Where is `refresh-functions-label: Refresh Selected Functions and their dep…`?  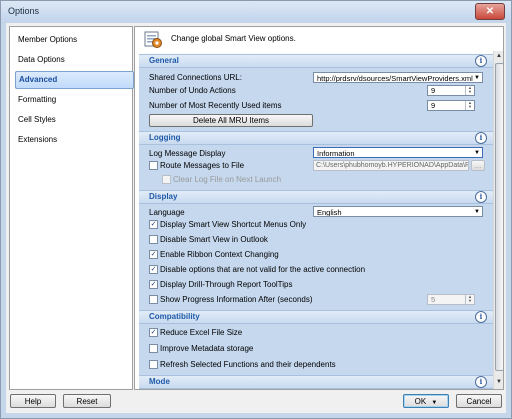
refresh-functions-label: Refresh Selected Functions and their dep… is located at coordinates (248, 364).